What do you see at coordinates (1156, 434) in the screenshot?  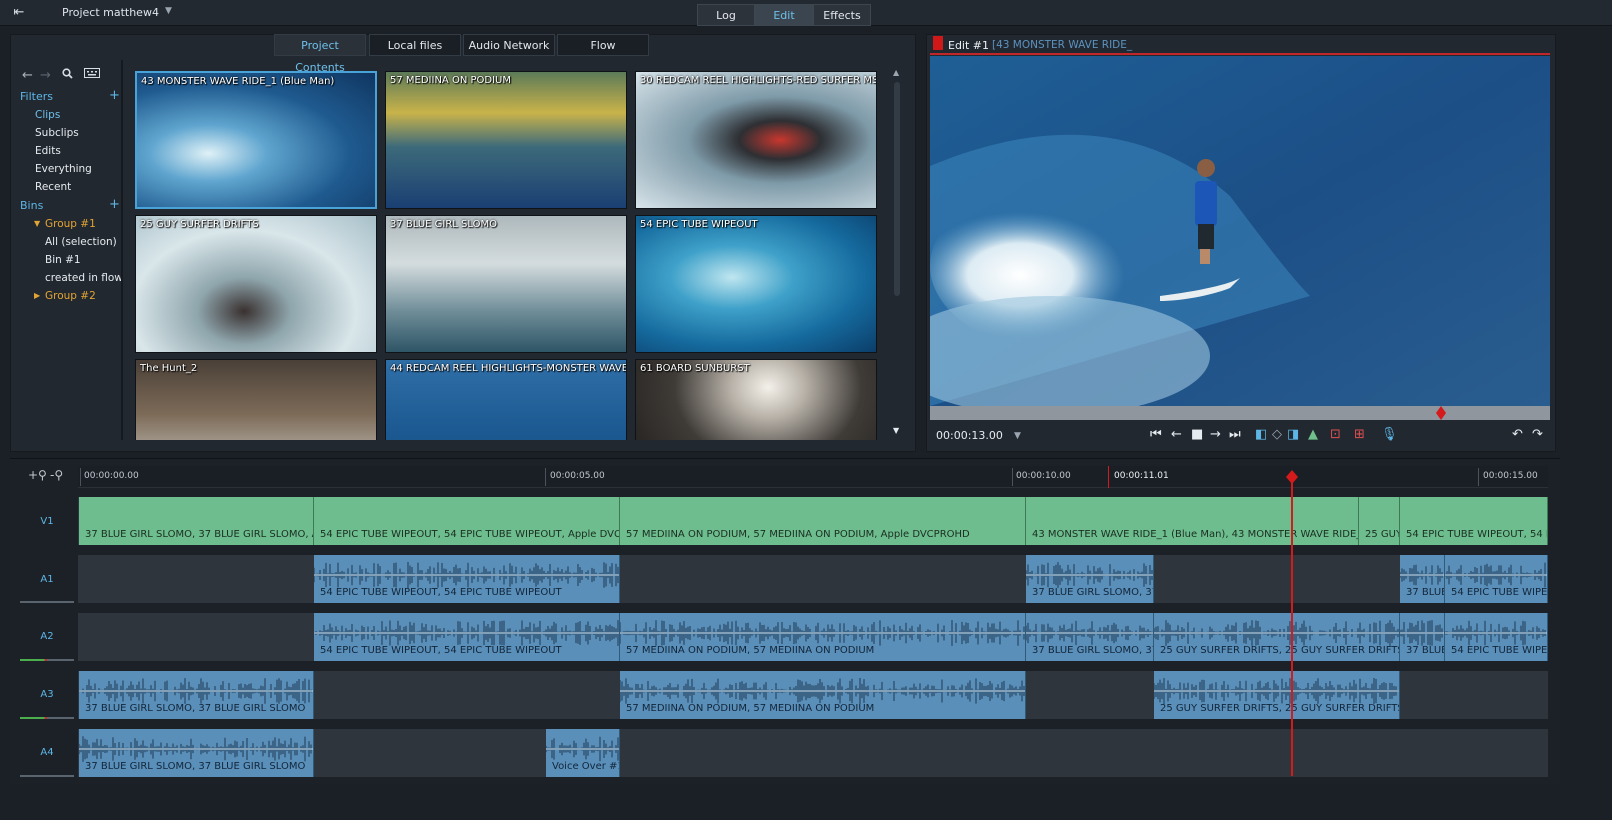 I see `go-to-start-icon: ⏮` at bounding box center [1156, 434].